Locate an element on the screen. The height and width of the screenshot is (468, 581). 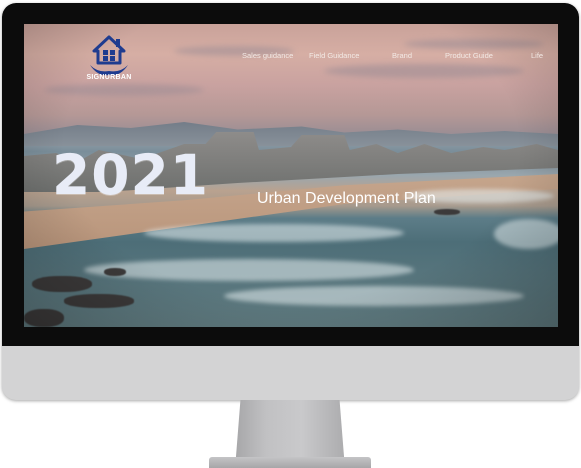
nav-sales-guidance: Sales guidance is located at coordinates (267, 55).